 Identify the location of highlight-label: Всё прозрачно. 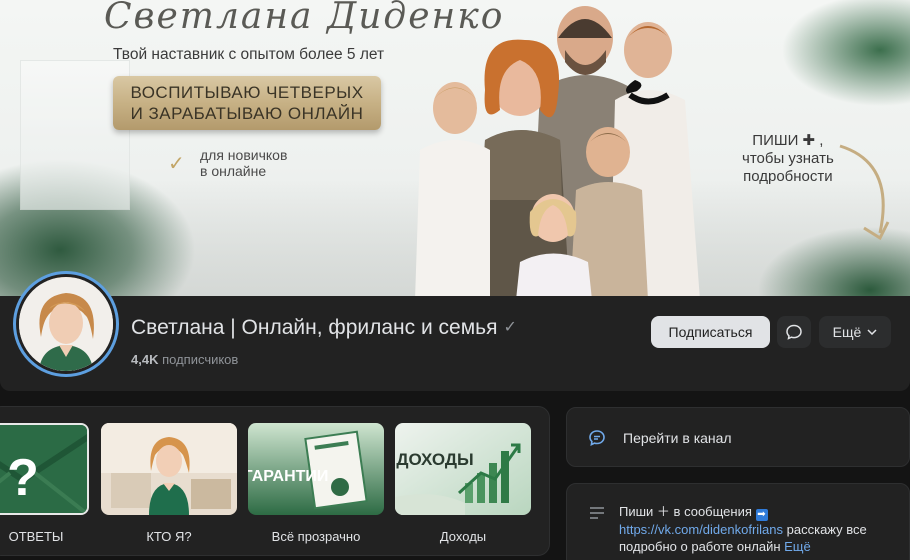
(316, 536).